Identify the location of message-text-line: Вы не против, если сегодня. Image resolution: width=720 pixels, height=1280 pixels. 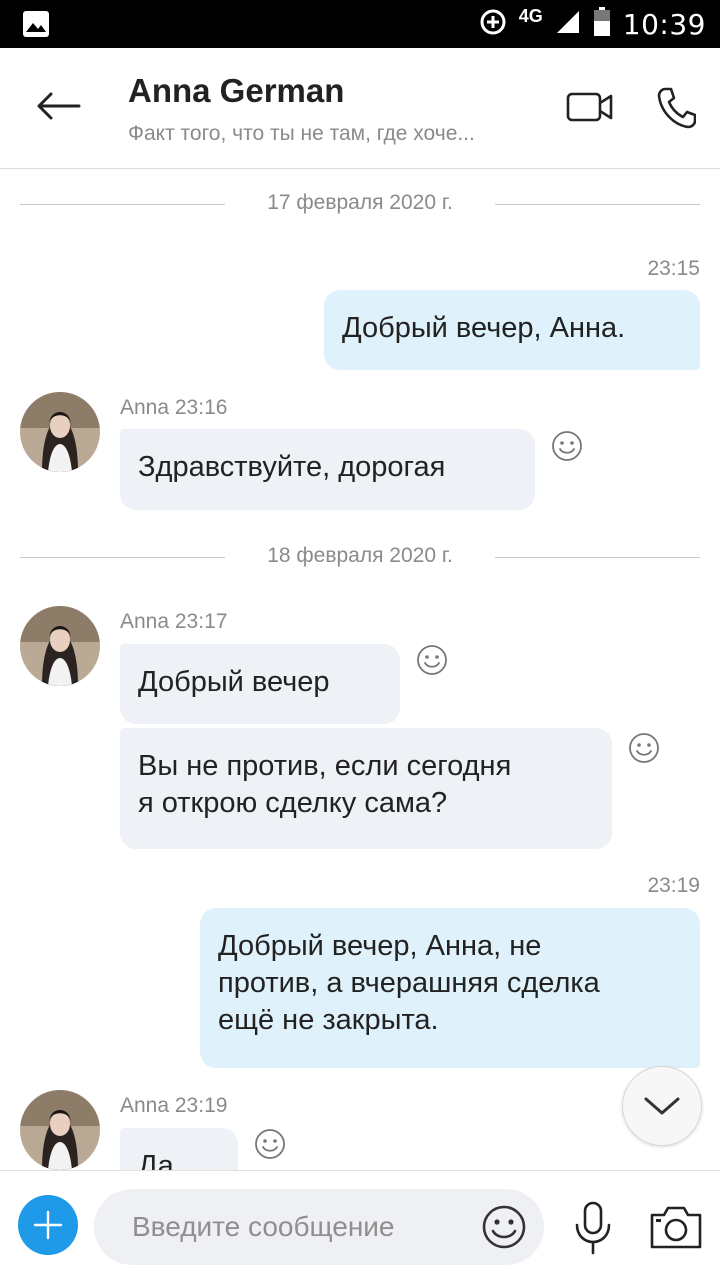
(325, 766).